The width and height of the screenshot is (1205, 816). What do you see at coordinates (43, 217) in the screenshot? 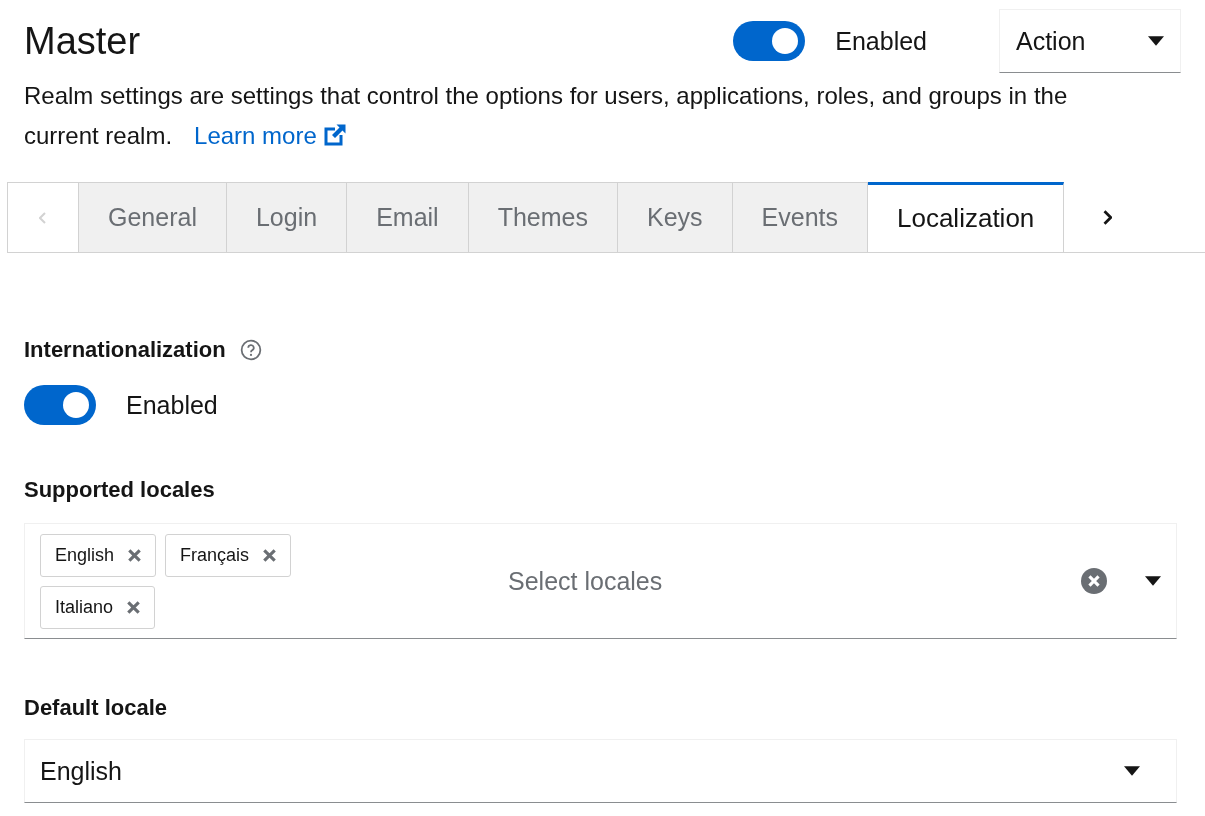
I see `chevron-left-icon` at bounding box center [43, 217].